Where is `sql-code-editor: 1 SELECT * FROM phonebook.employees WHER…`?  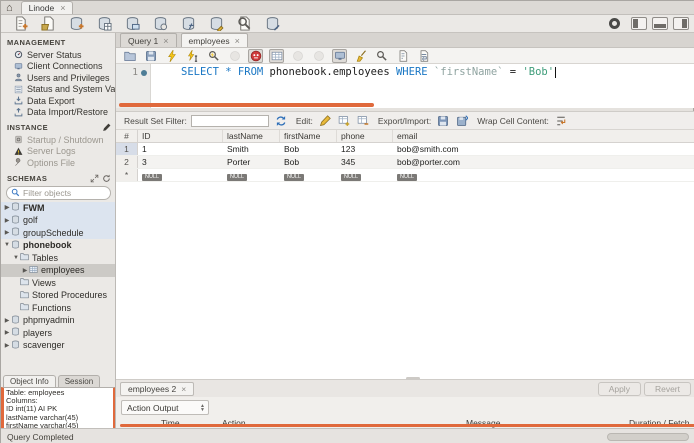 sql-code-editor: 1 SELECT * FROM phonebook.employees WHER… is located at coordinates (405, 86).